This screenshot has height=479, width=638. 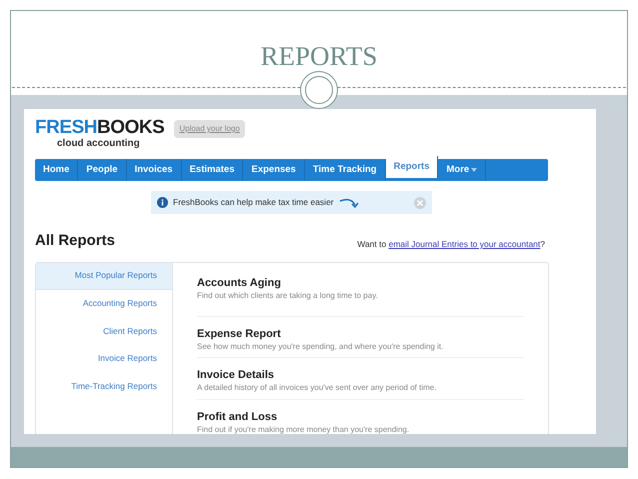 I want to click on nav-tab: Reports, so click(x=412, y=167).